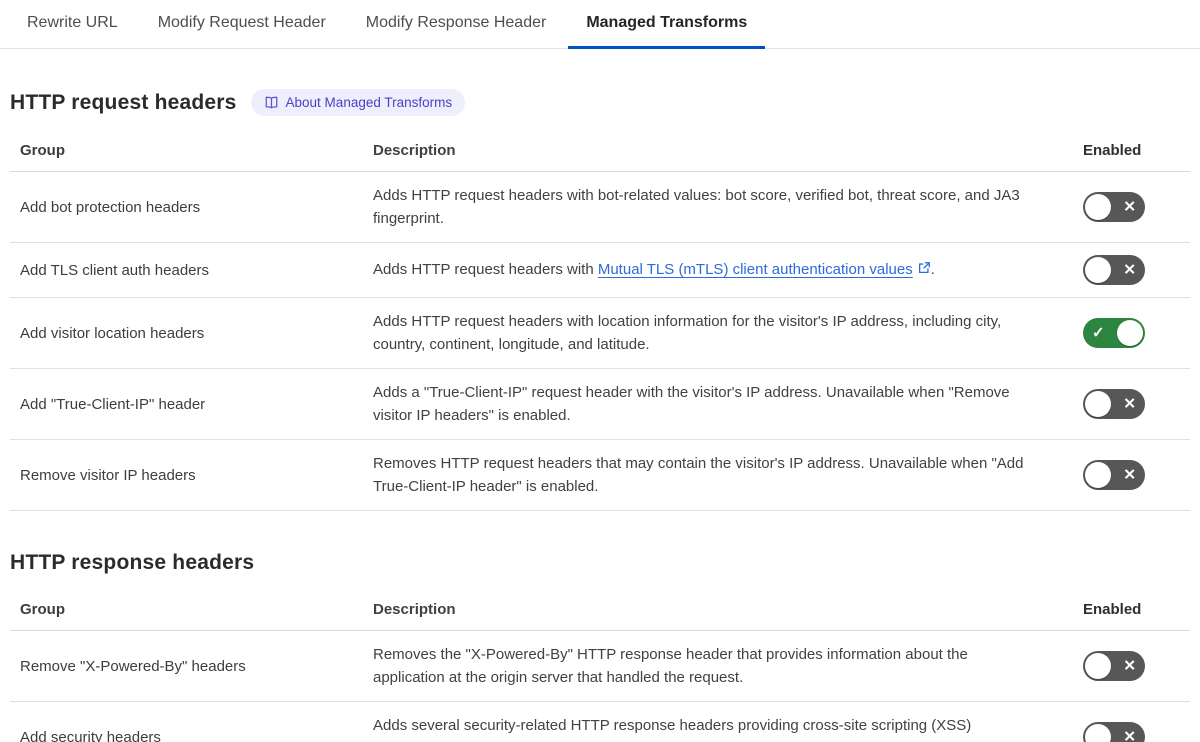 The width and height of the screenshot is (1200, 742). I want to click on toggle-add-tls-client-auth-headers, so click(1114, 270).